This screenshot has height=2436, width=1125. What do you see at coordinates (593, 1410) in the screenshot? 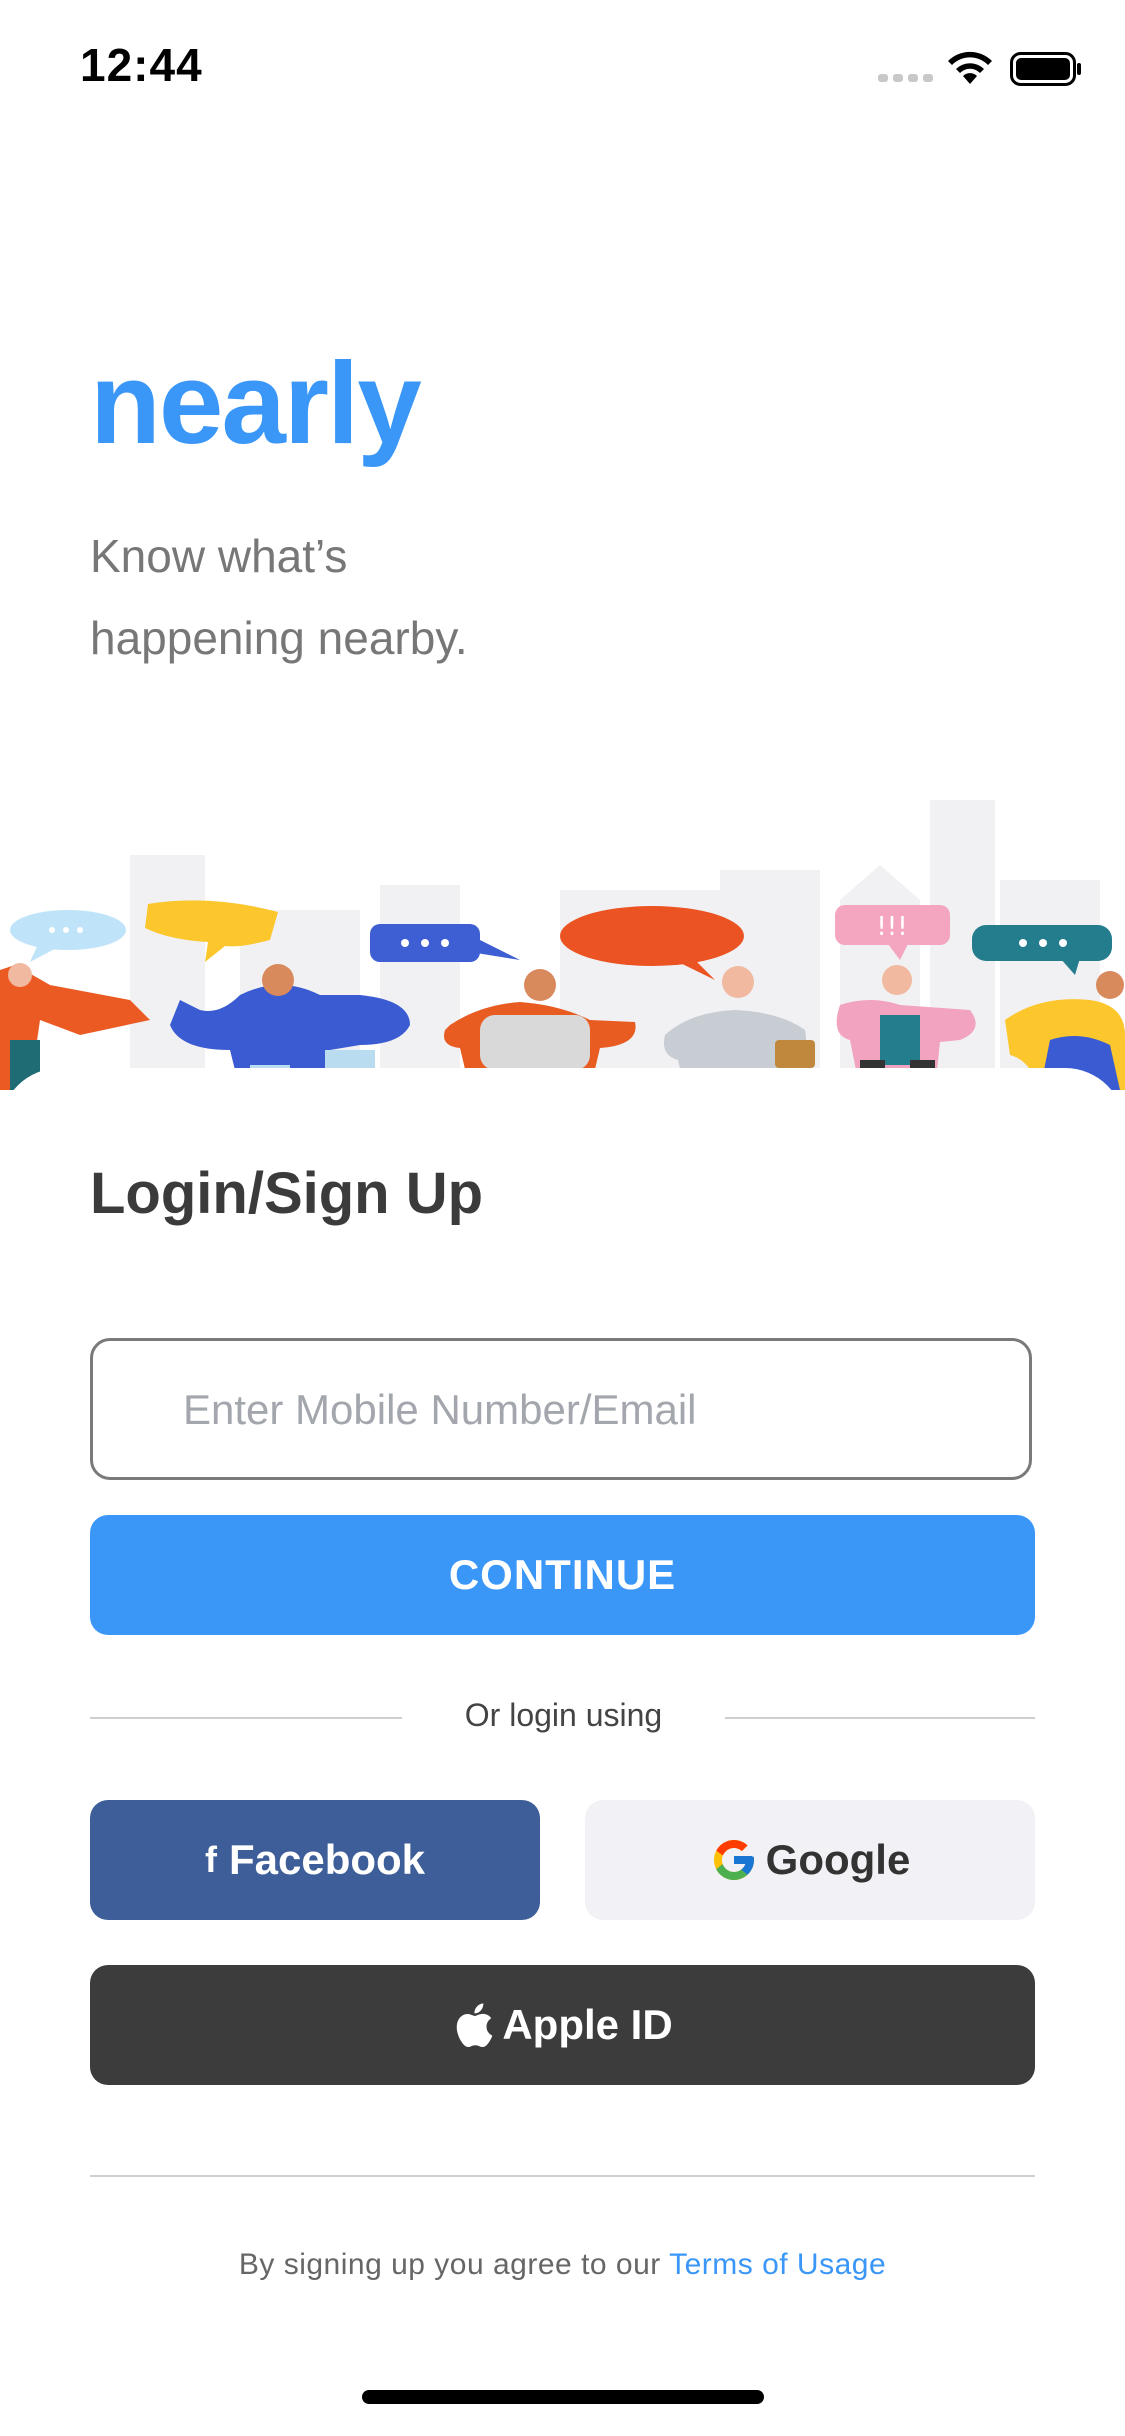
I see `mobile-email-input` at bounding box center [593, 1410].